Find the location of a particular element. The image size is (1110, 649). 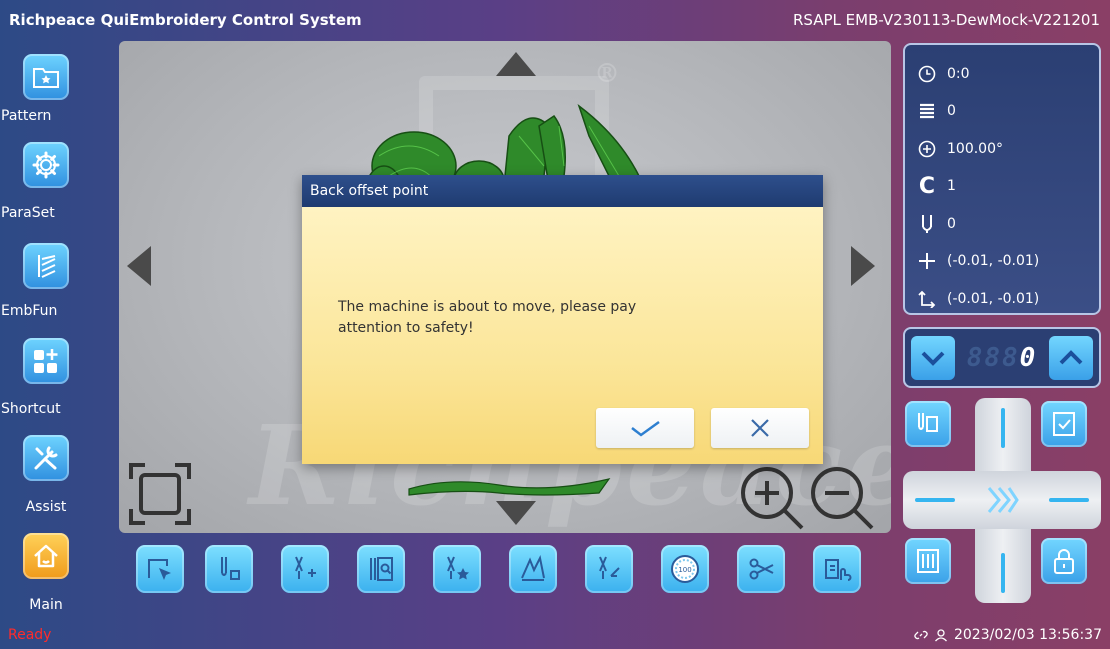

move-right-arrow is located at coordinates (863, 266).